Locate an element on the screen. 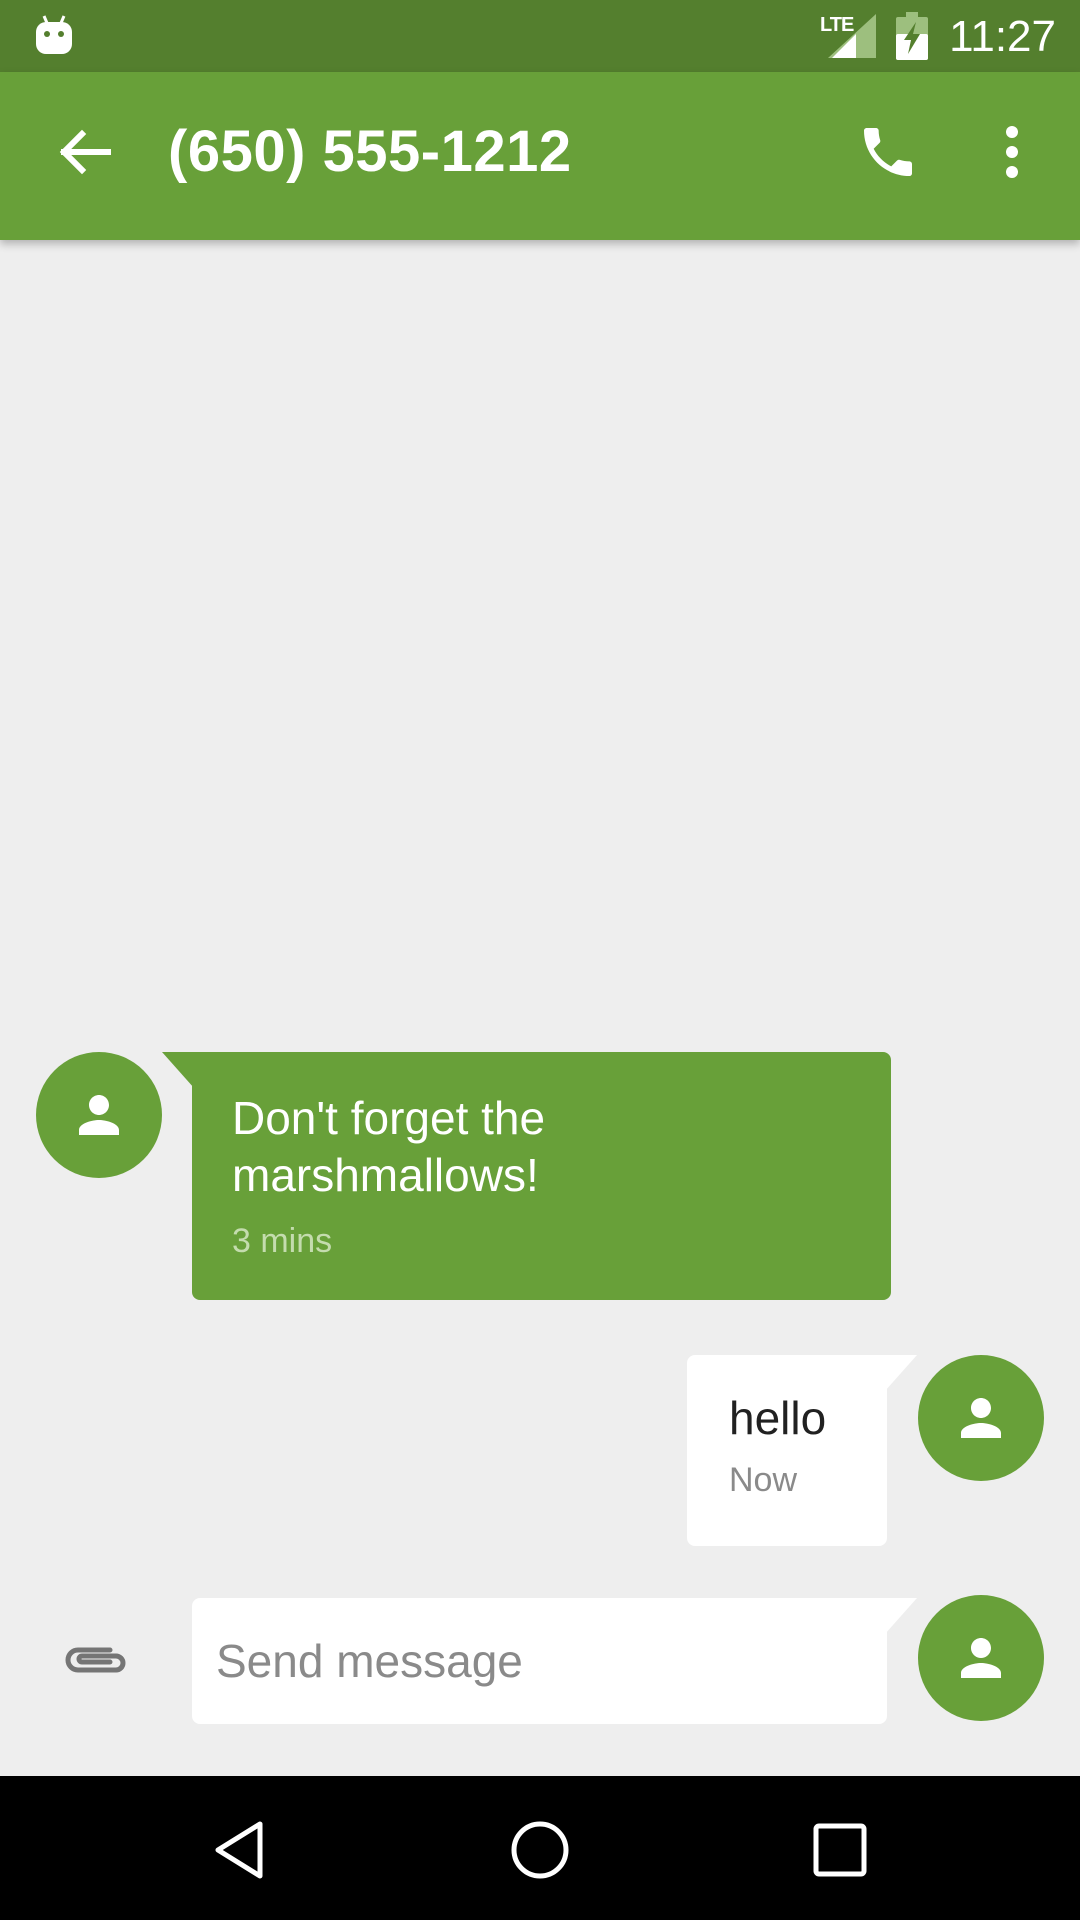 The height and width of the screenshot is (1920, 1080). status-bar: LTE 11:27 is located at coordinates (540, 36).